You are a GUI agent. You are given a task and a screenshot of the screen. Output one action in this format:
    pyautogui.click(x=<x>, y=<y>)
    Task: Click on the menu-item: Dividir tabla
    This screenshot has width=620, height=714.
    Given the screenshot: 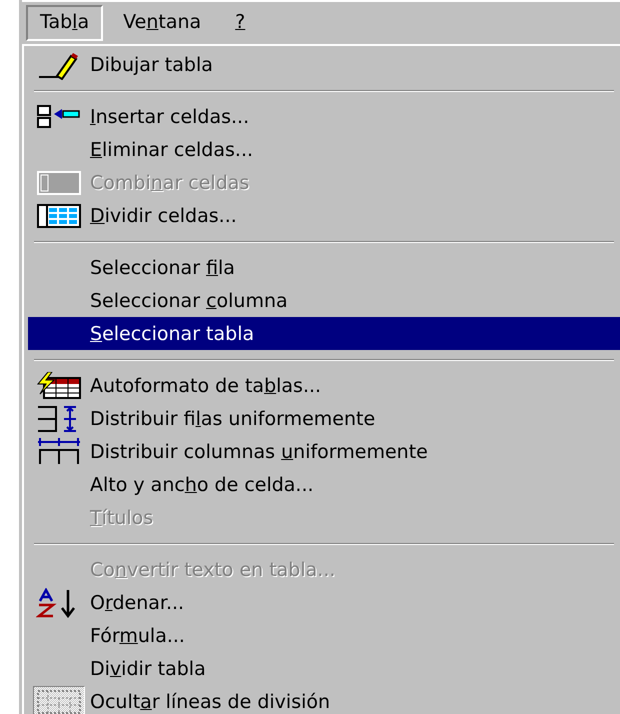 What is the action you would take?
    pyautogui.click(x=324, y=668)
    